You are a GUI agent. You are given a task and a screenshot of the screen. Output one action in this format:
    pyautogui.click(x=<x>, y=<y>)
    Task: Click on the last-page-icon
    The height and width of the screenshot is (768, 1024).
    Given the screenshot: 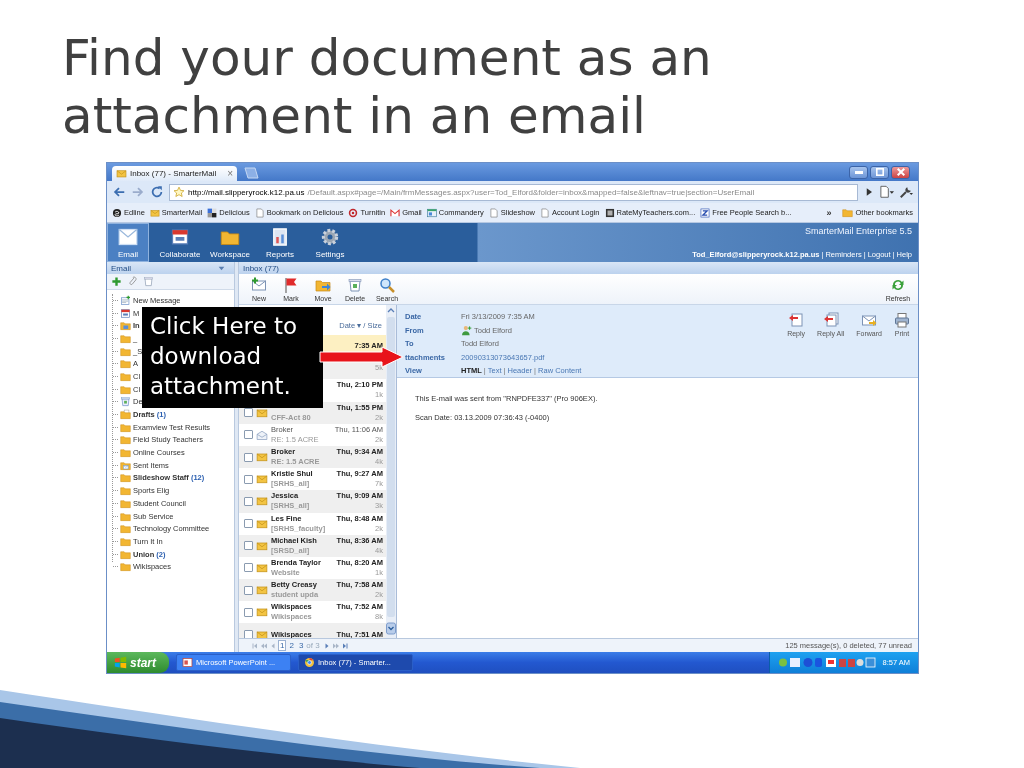 What is the action you would take?
    pyautogui.click(x=344, y=645)
    